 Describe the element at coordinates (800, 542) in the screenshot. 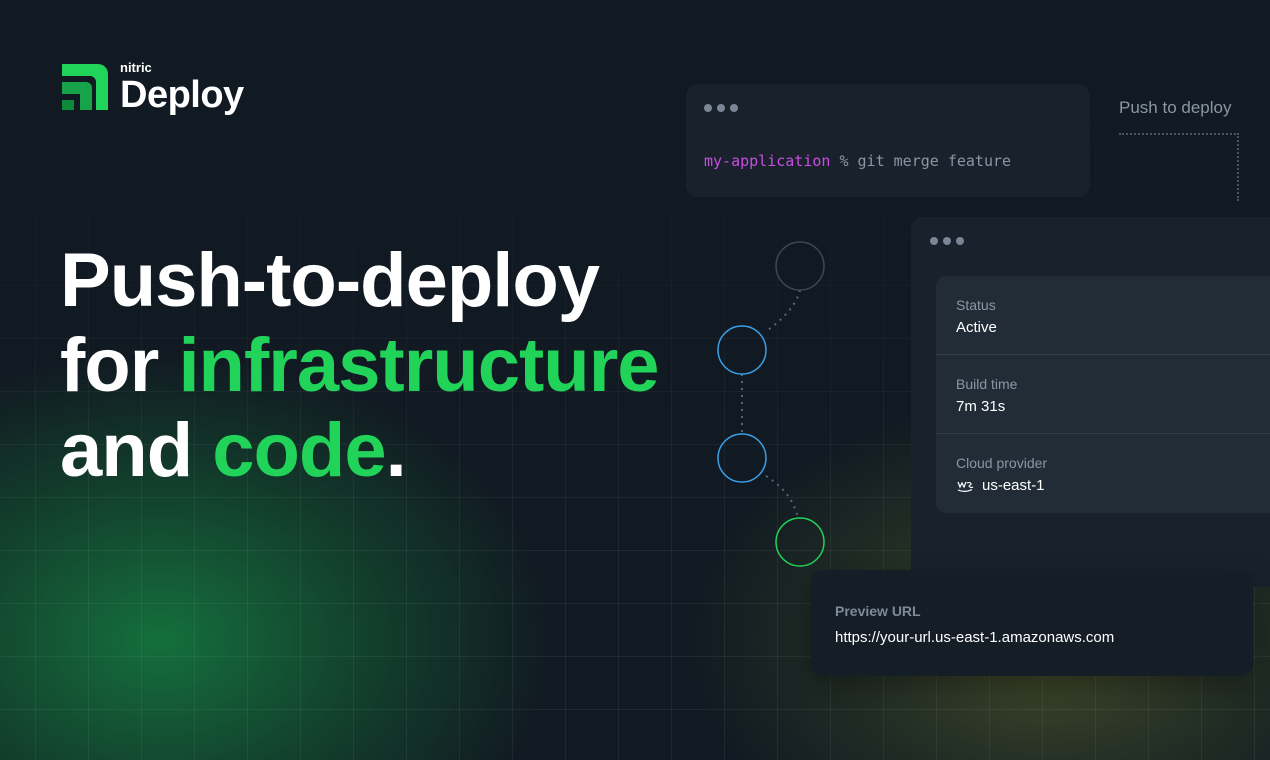

I see `pipeline-step-live` at that location.